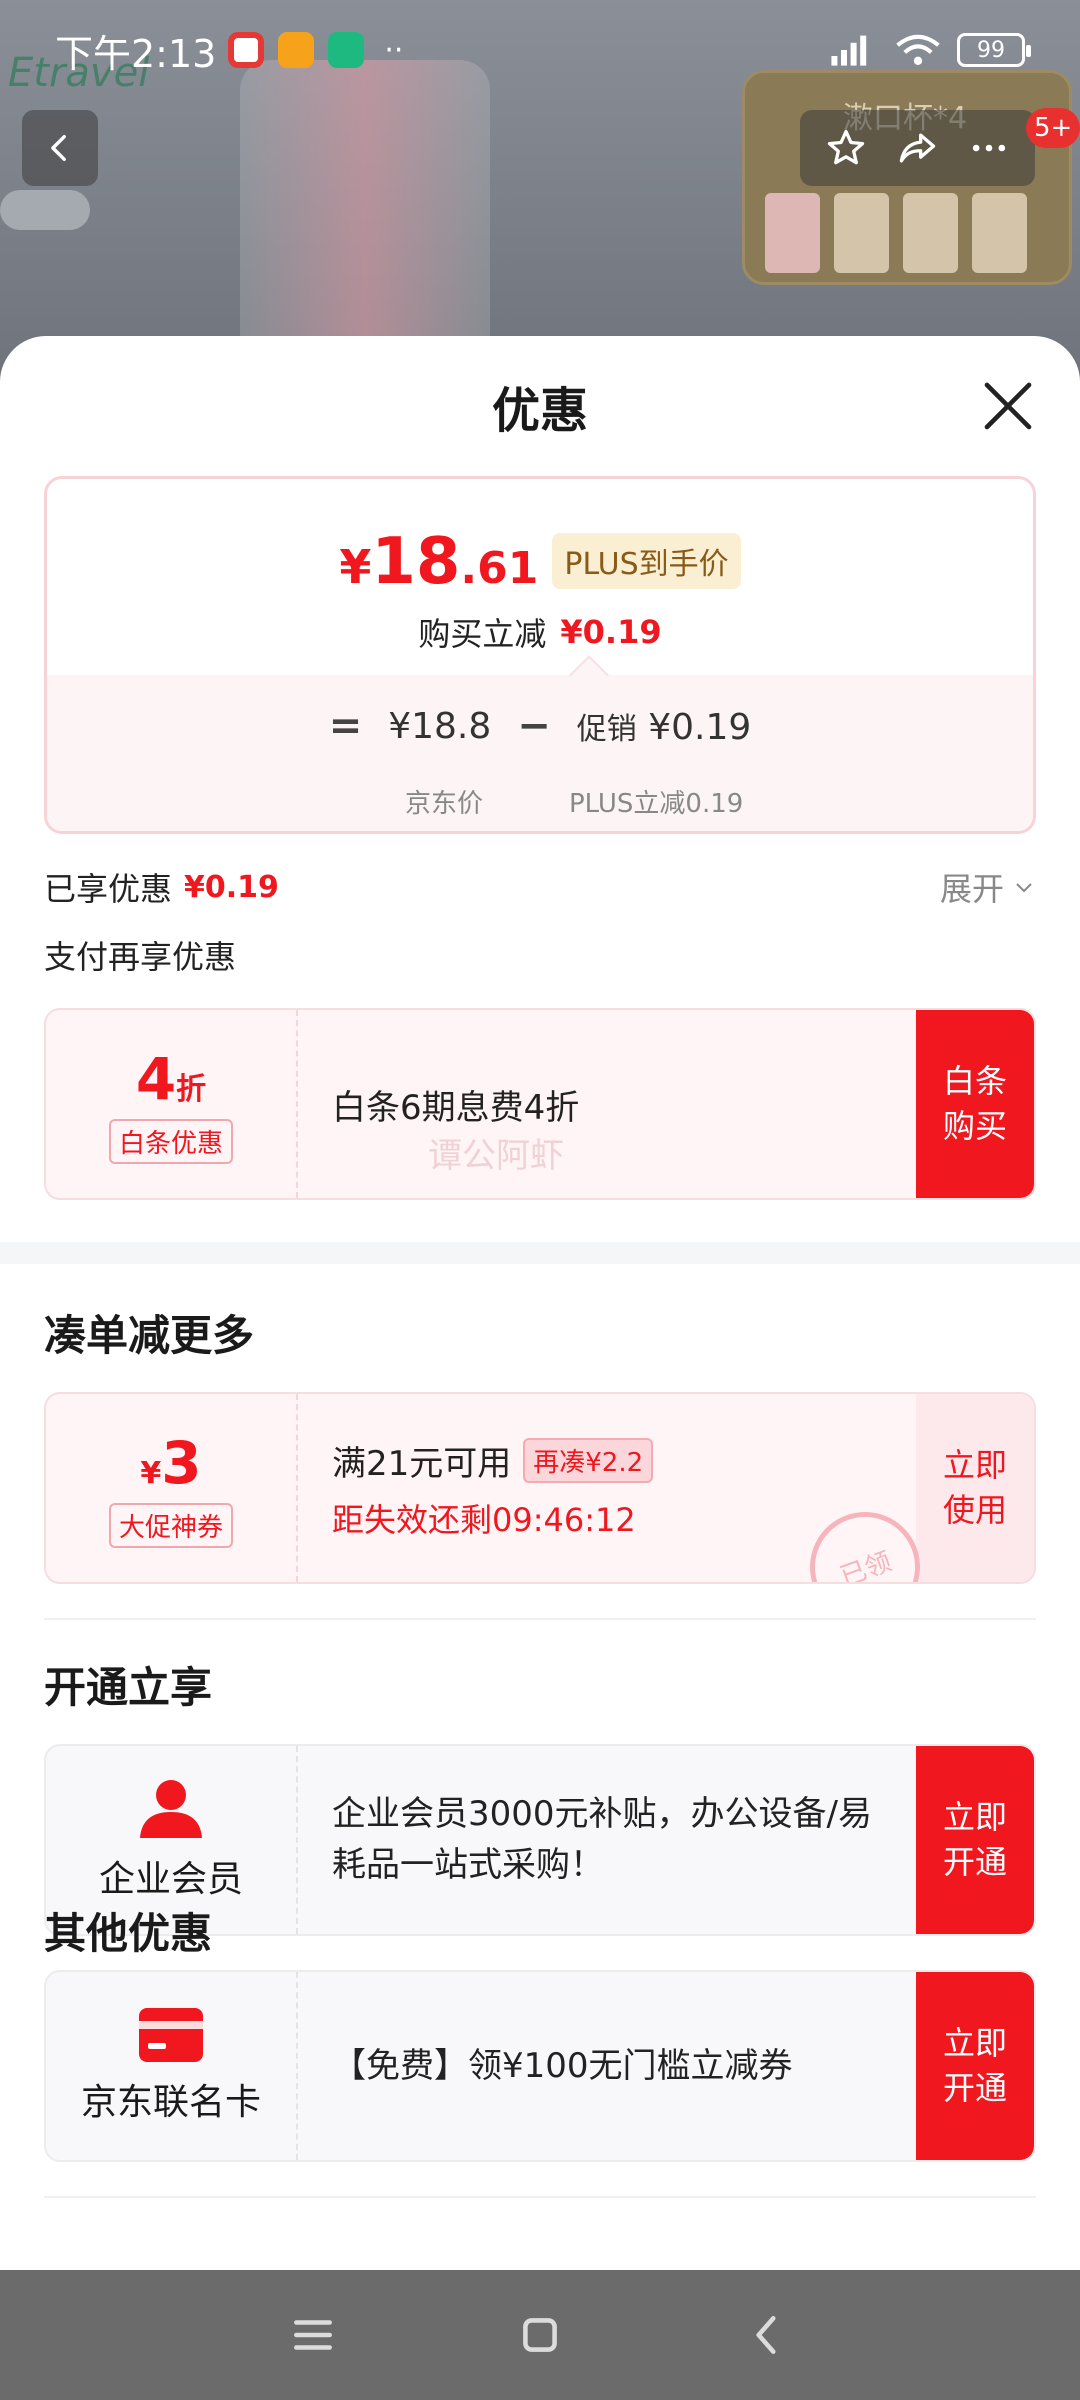 This screenshot has height=2400, width=1080. Describe the element at coordinates (246, 50) in the screenshot. I see `map-app-icon` at that location.